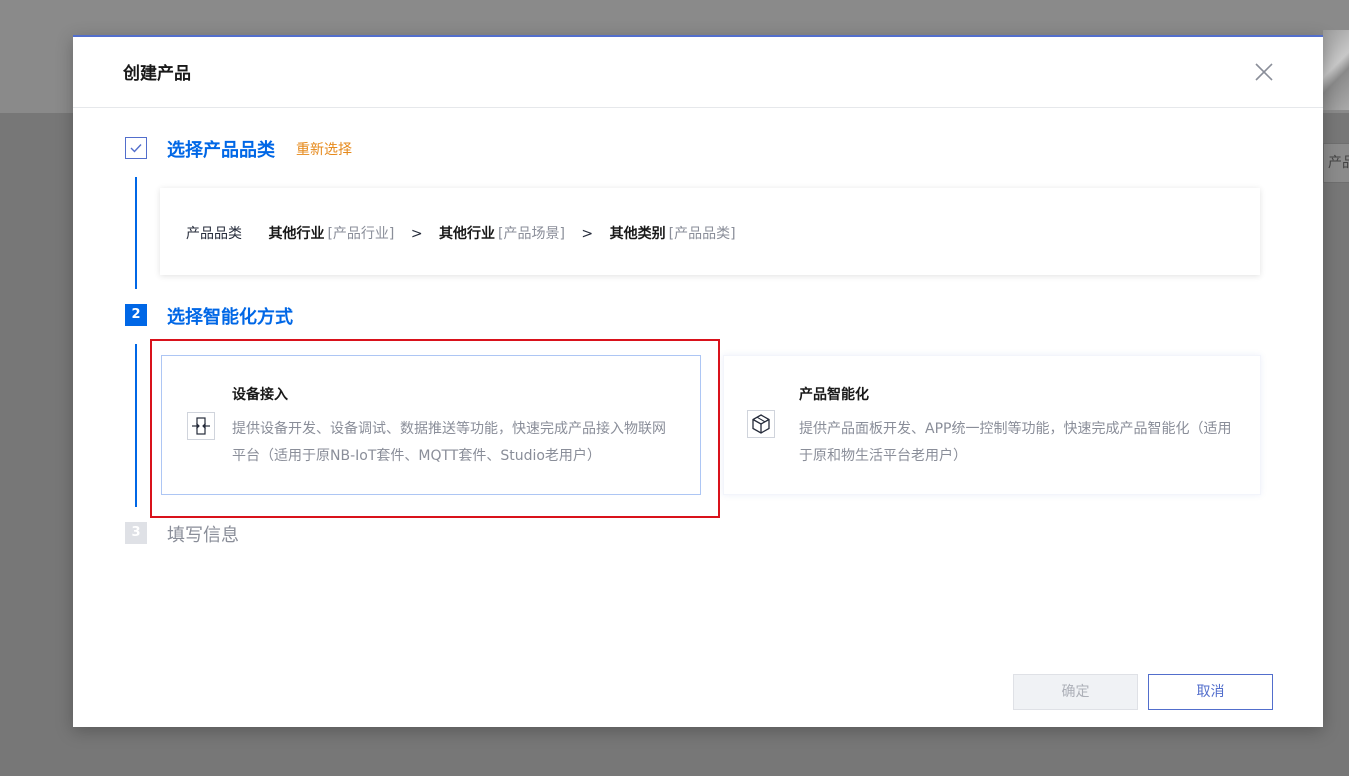 The height and width of the screenshot is (776, 1349). Describe the element at coordinates (157, 74) in the screenshot. I see `dialog-title: 创建产品` at that location.